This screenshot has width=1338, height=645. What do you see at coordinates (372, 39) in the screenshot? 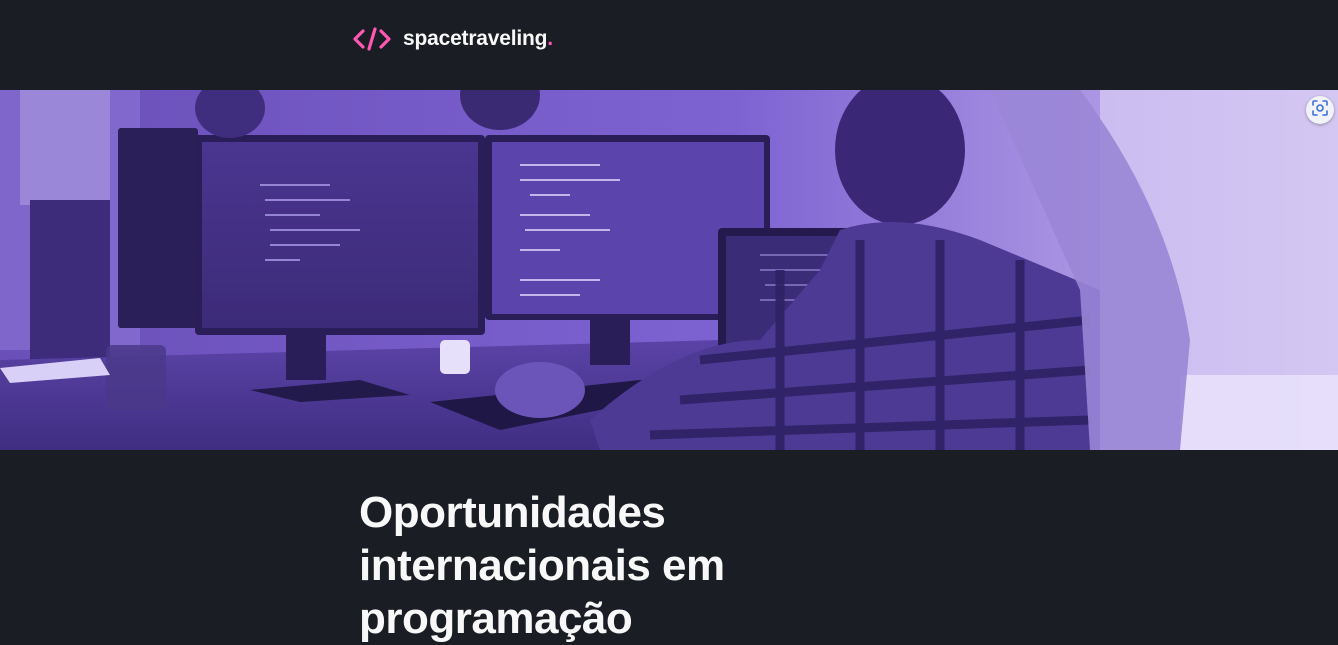
I see `code-brackets-icon` at bounding box center [372, 39].